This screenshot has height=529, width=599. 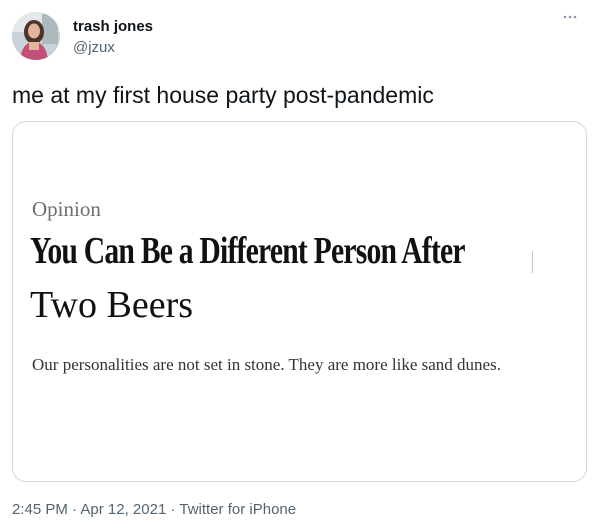 I want to click on avatar, so click(x=36, y=36).